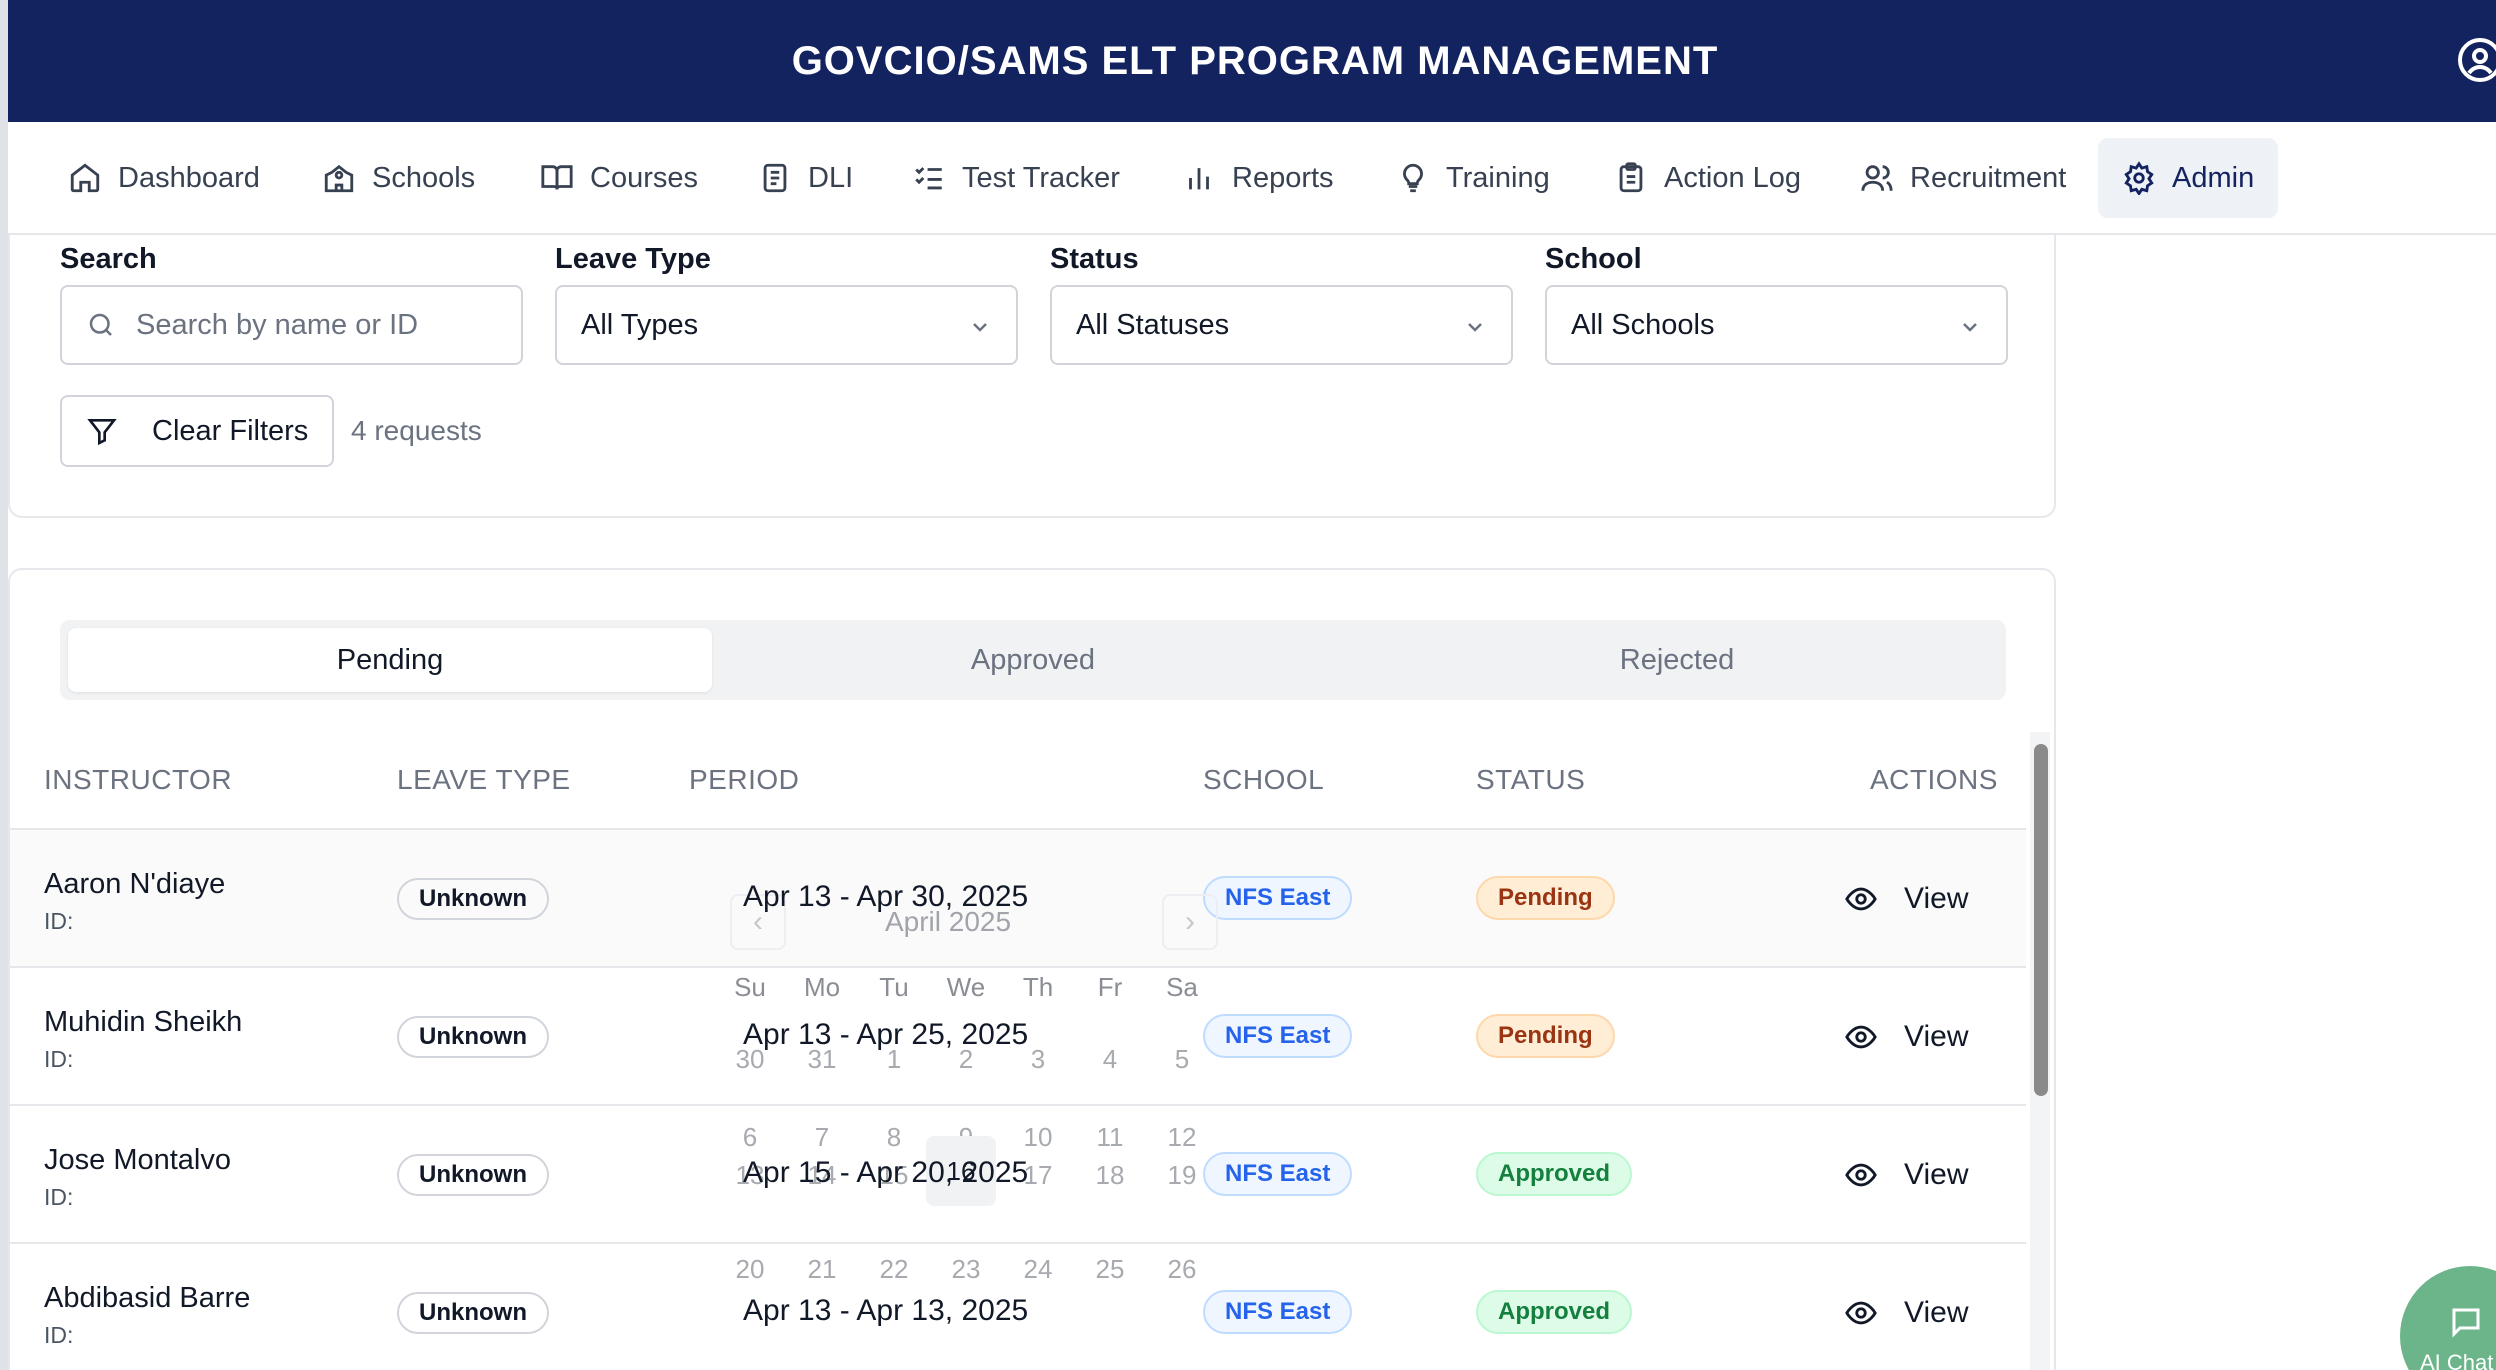  I want to click on nav-label: Recruitment, so click(1988, 177).